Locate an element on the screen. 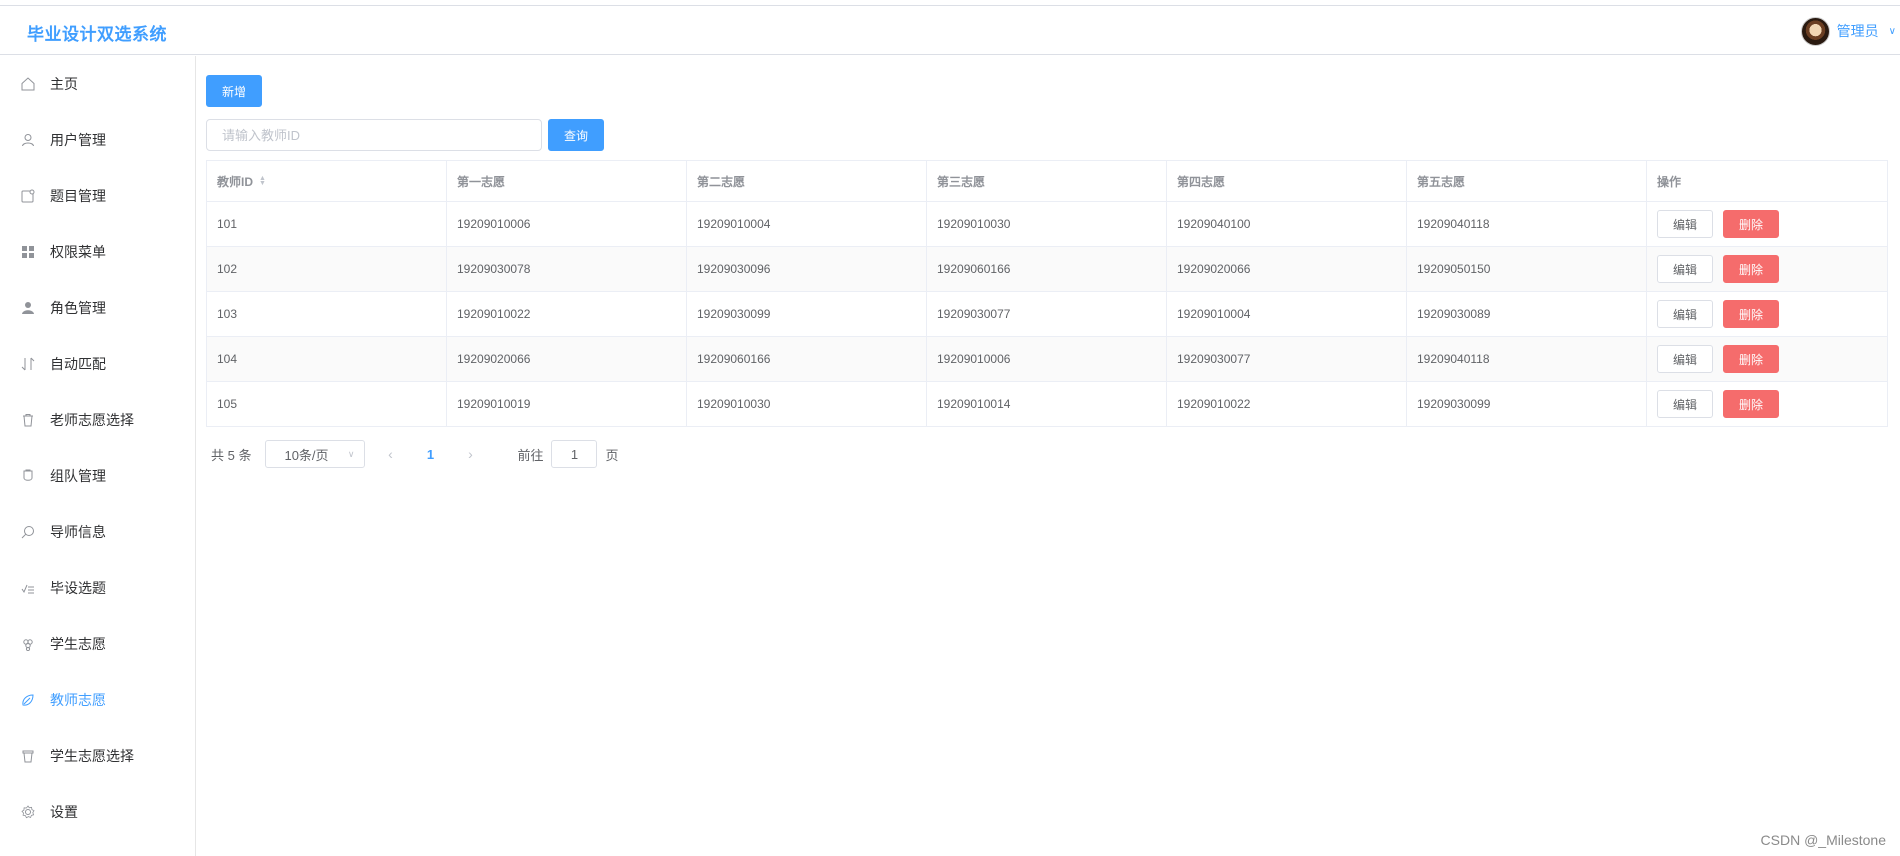 The image size is (1900, 856). table-cell: 19209020066 is located at coordinates (567, 359).